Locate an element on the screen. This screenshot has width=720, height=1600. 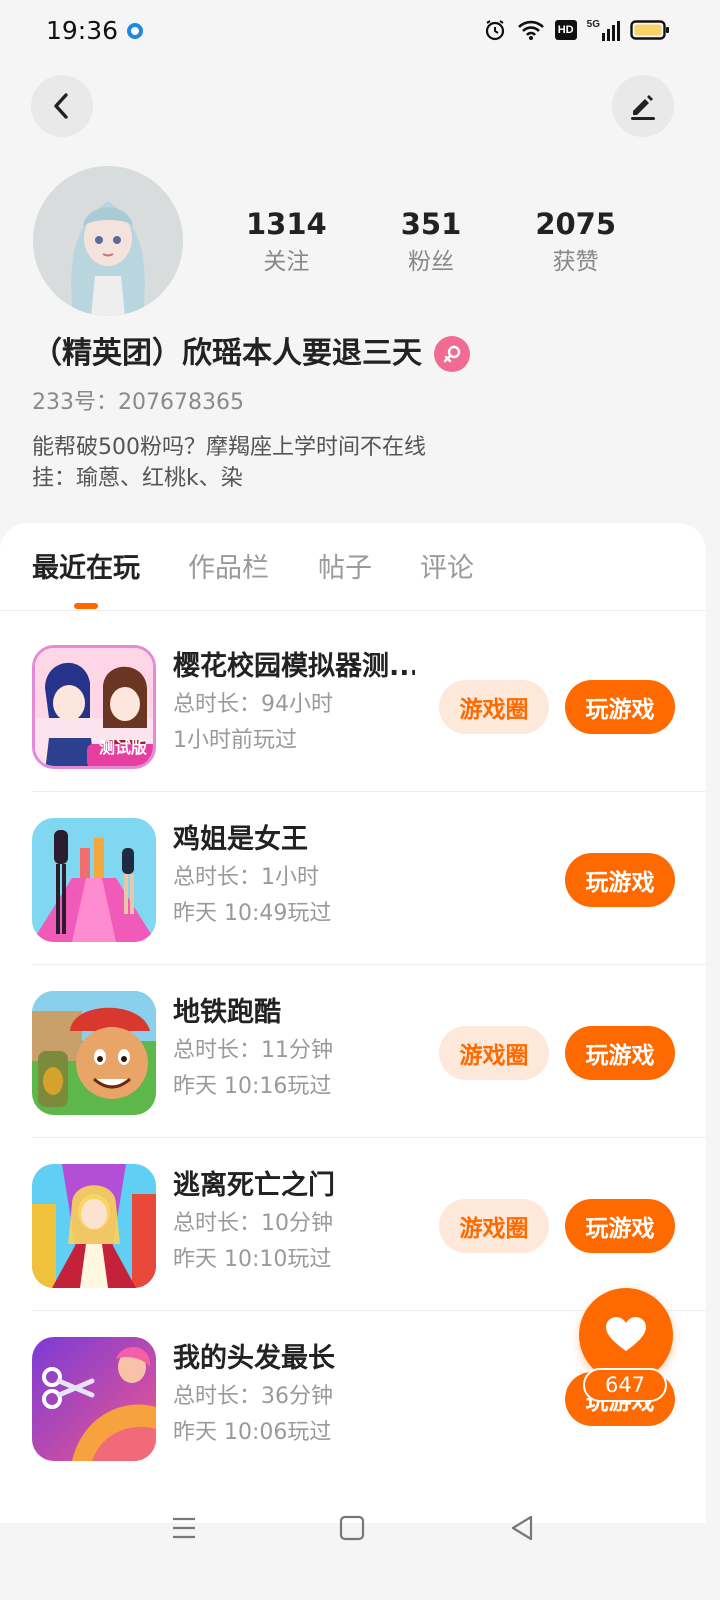
back-triangle-icon is located at coordinates (522, 1528).